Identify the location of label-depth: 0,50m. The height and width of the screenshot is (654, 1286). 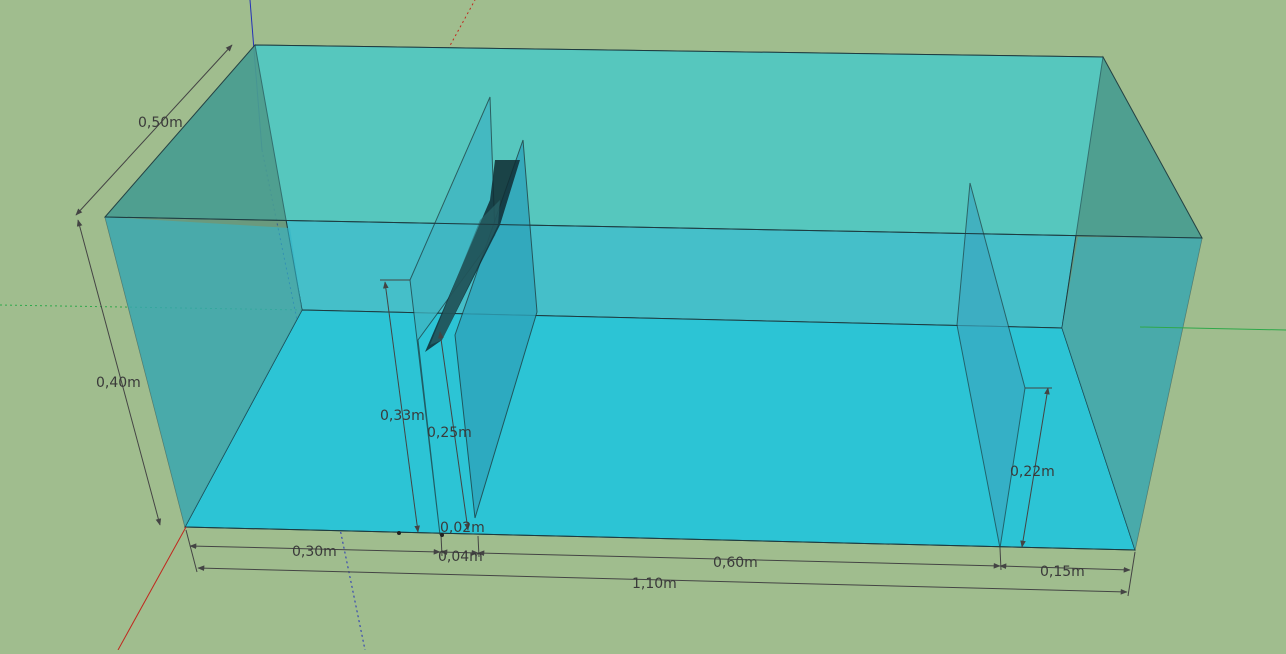
(160, 123).